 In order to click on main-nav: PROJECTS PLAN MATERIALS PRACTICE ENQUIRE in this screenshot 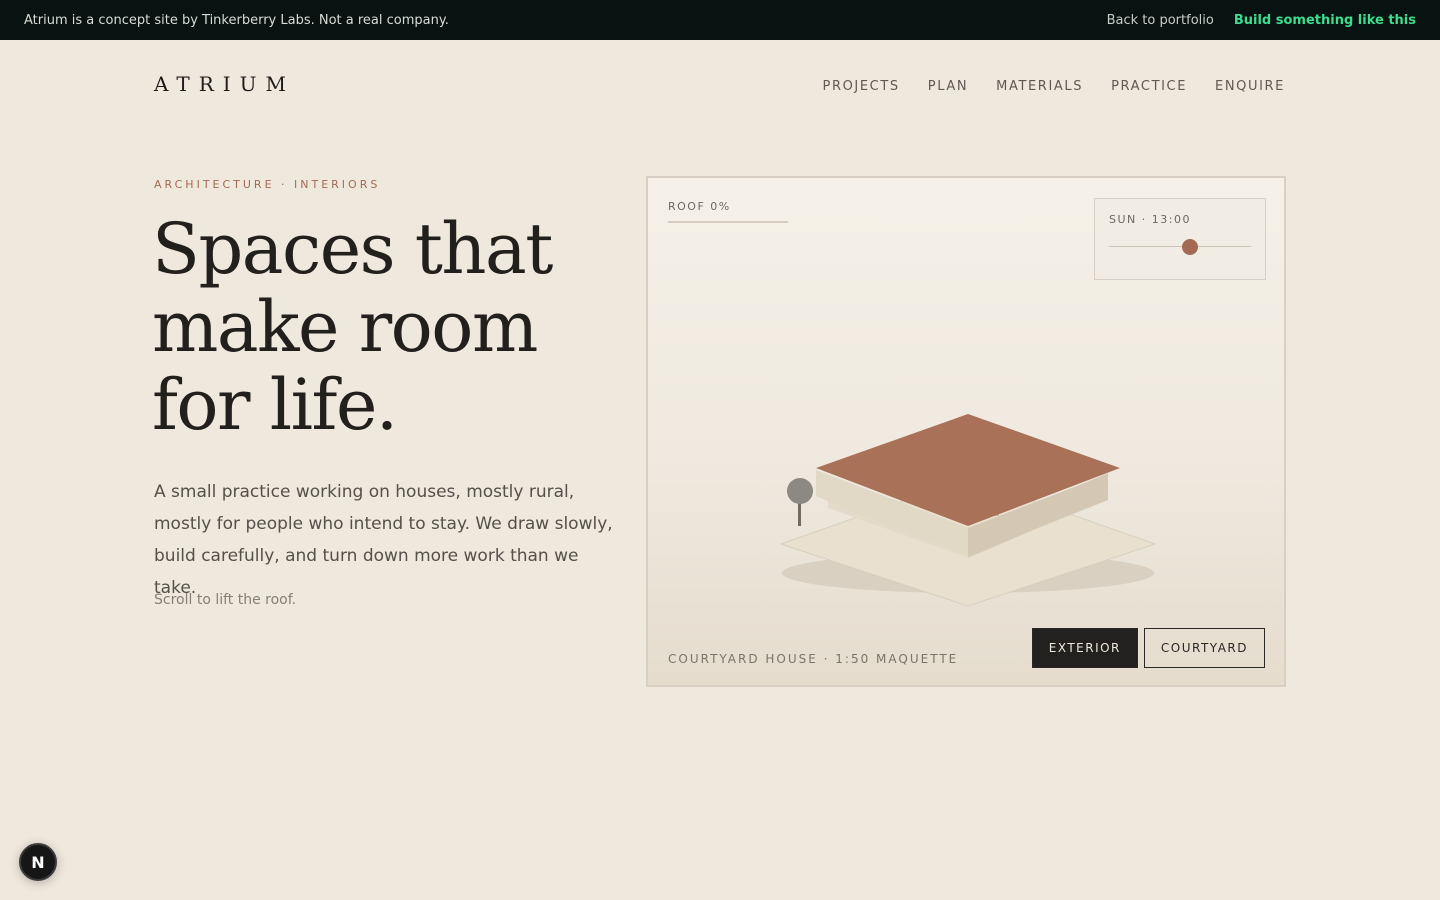, I will do `click(1054, 86)`.